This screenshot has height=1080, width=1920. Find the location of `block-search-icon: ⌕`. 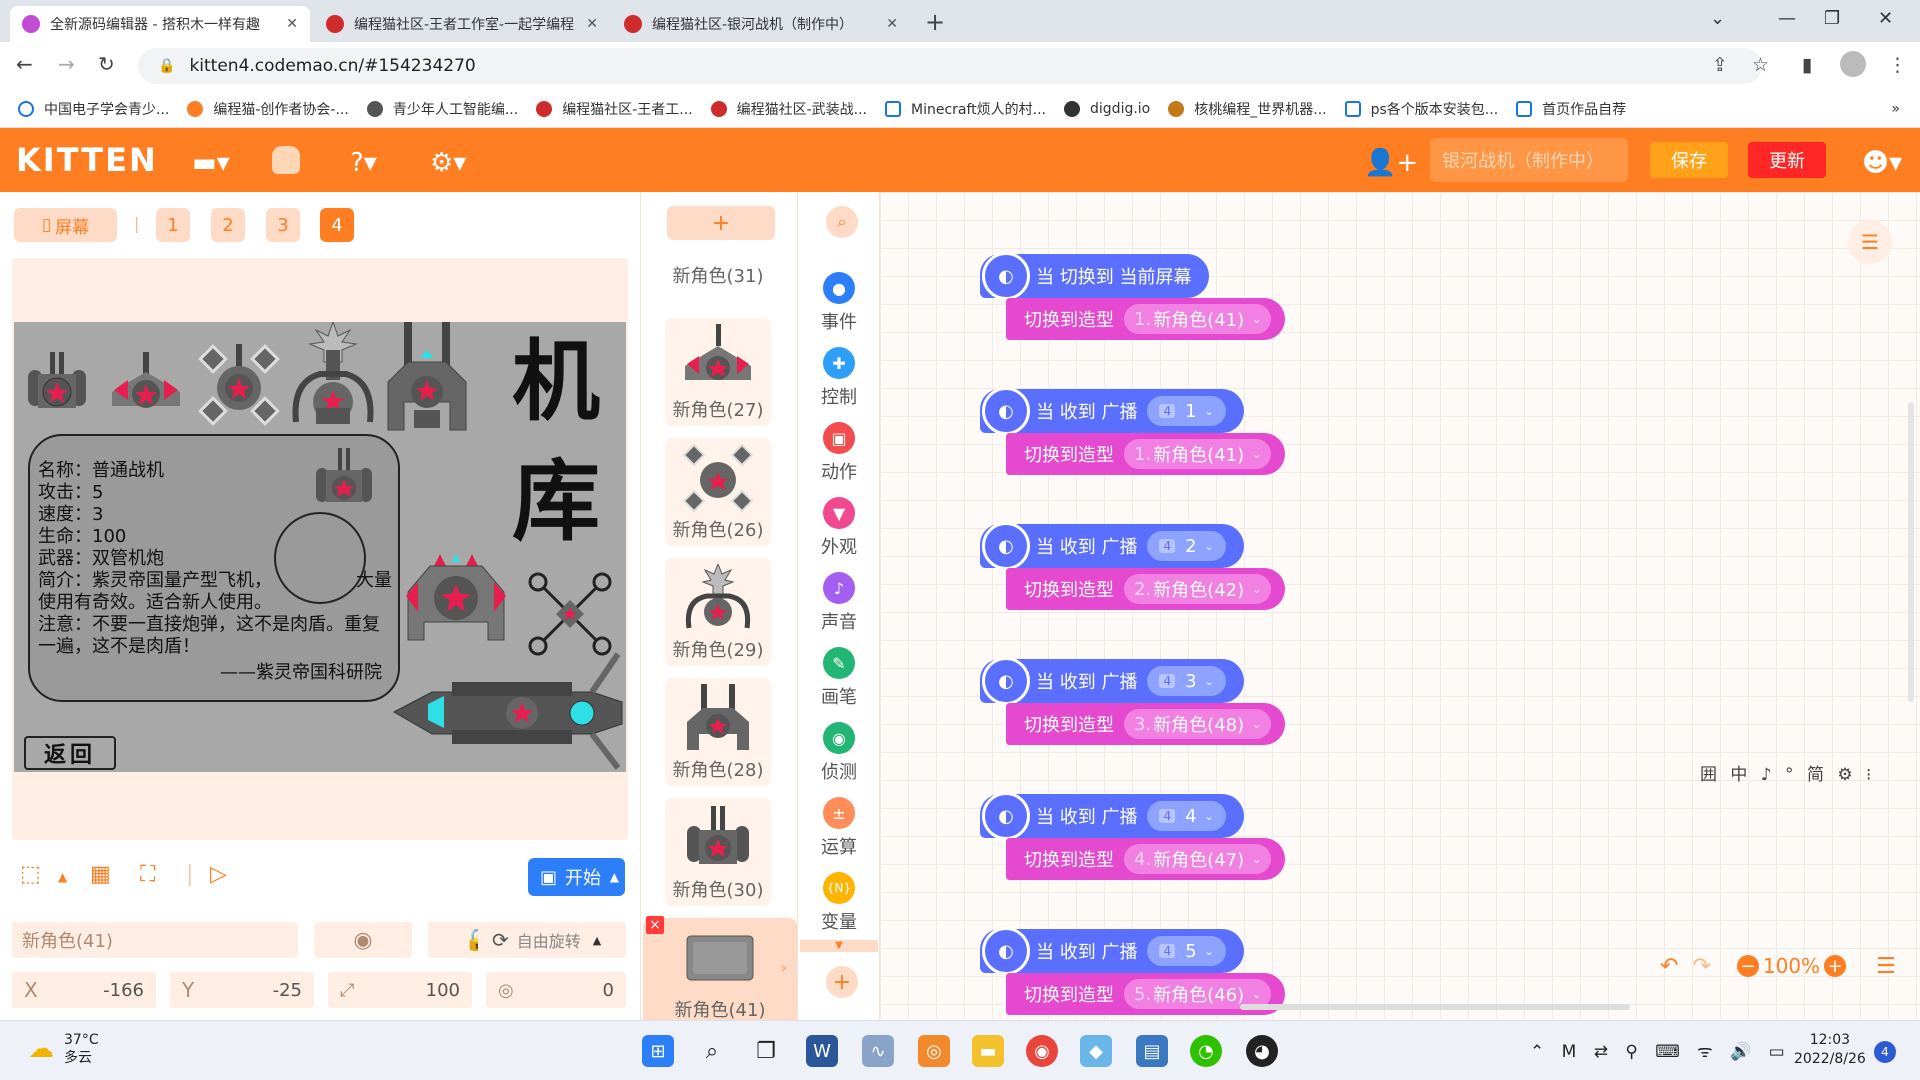

block-search-icon: ⌕ is located at coordinates (842, 222).